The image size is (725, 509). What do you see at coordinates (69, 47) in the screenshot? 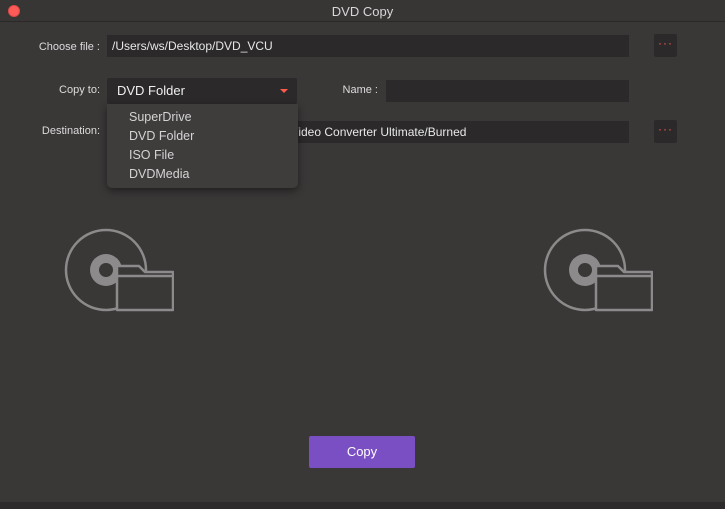
I see `choose-file-label: Choose file :` at bounding box center [69, 47].